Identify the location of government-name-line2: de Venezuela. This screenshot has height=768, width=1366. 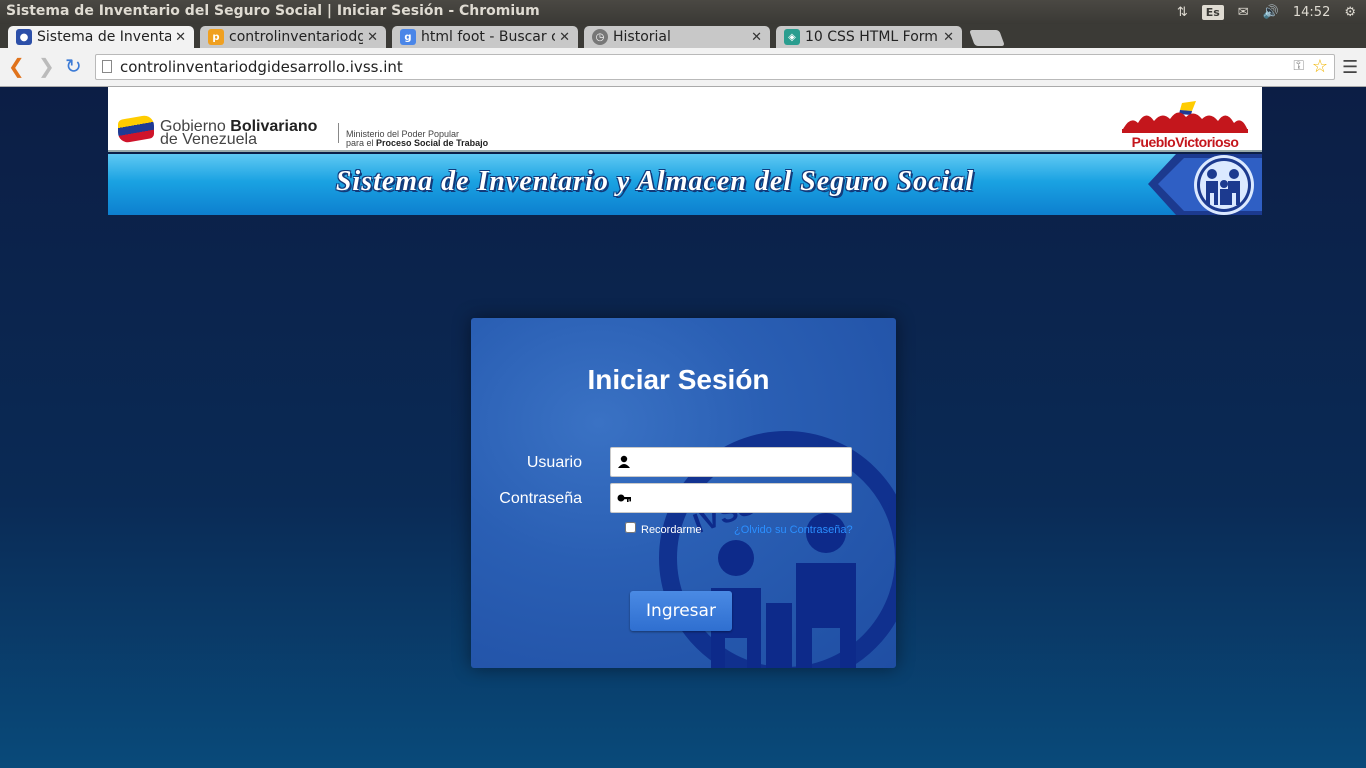
(208, 139).